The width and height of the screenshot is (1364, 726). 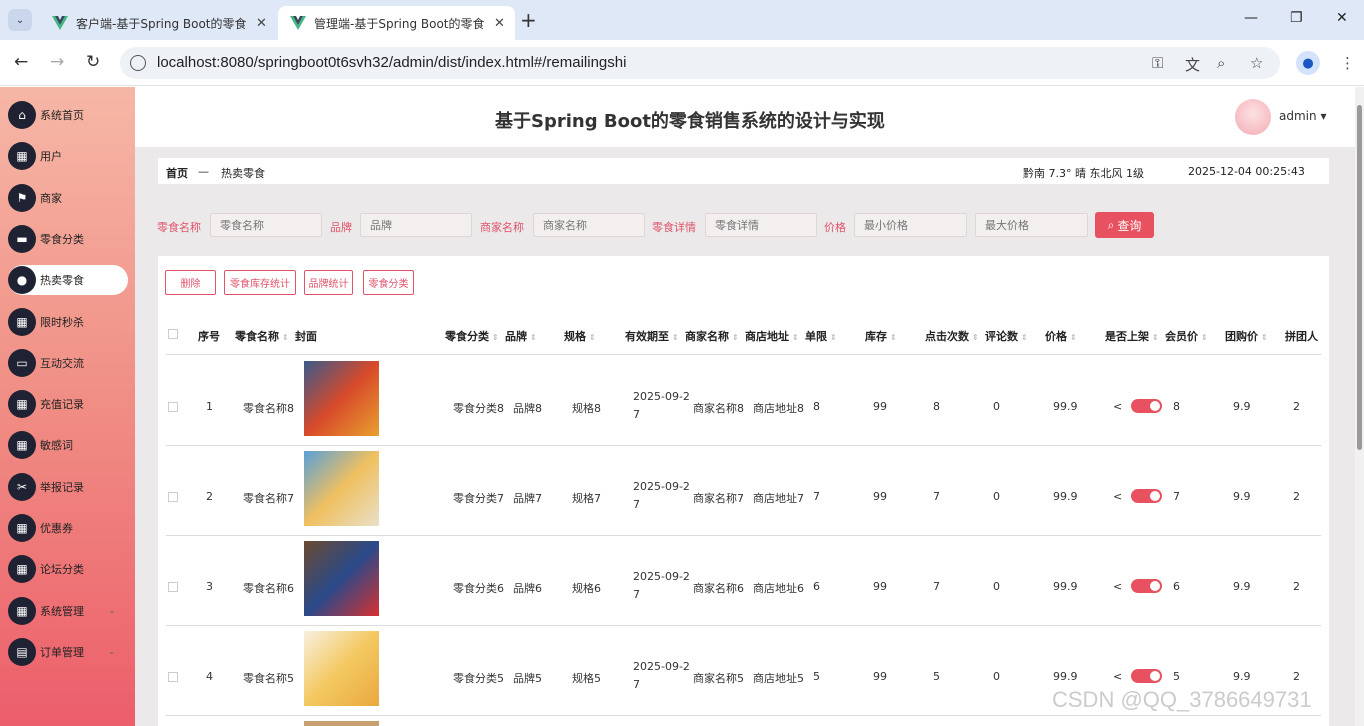 What do you see at coordinates (1061, 336) in the screenshot?
I see `column-header: 价格 ⇕` at bounding box center [1061, 336].